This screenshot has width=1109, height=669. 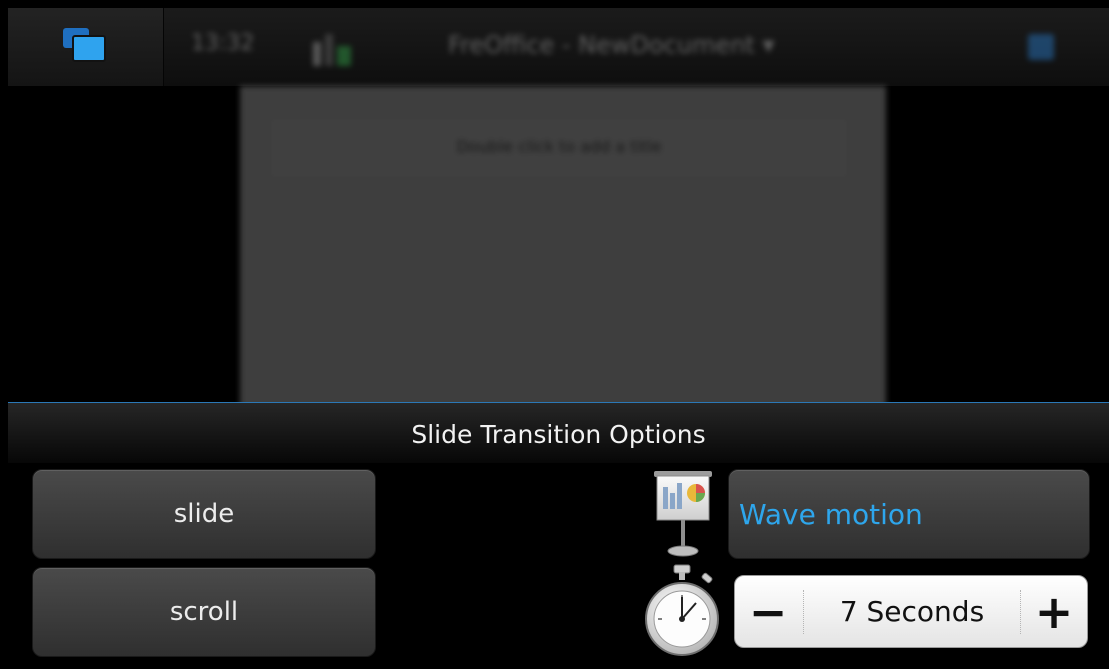 I want to click on increase-duration-button: +, so click(x=1054, y=611).